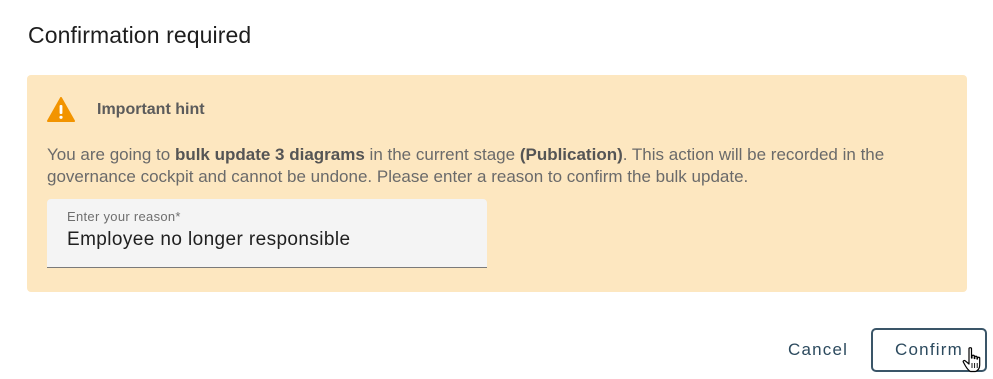 The image size is (993, 379). I want to click on hint-title: Important hint, so click(151, 109).